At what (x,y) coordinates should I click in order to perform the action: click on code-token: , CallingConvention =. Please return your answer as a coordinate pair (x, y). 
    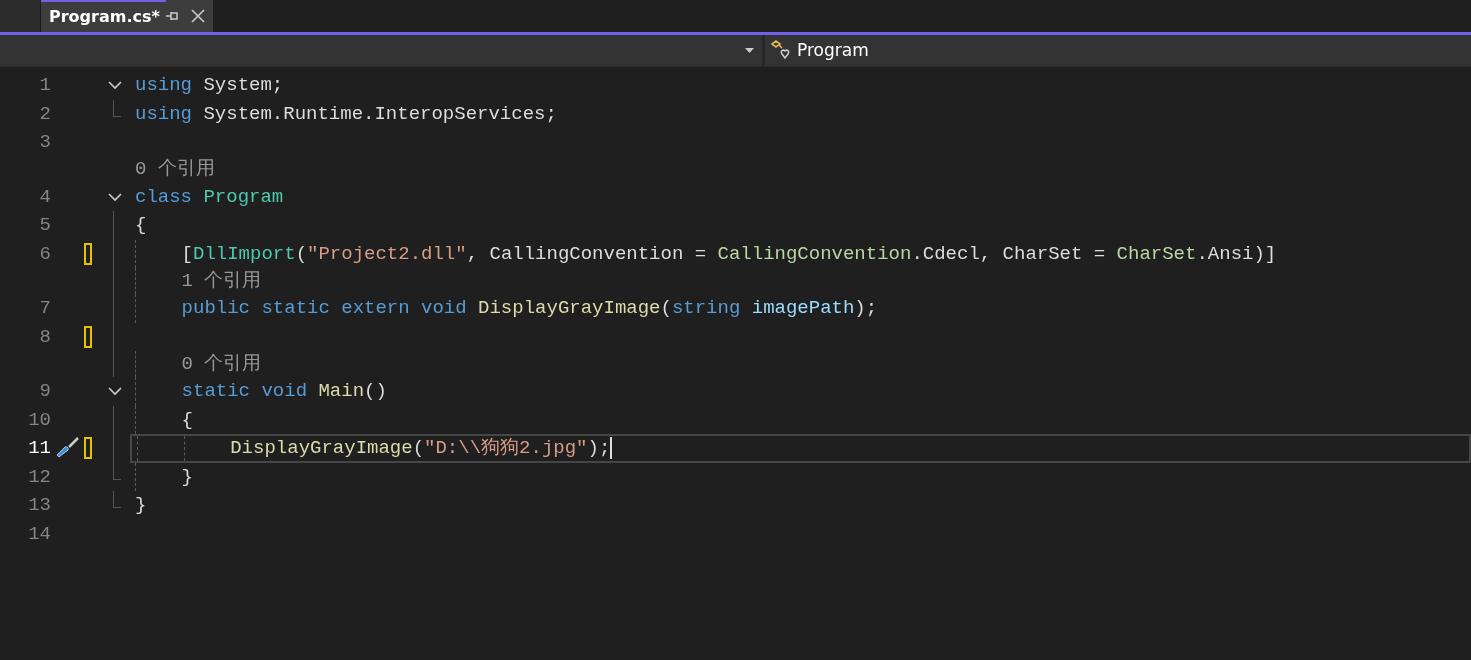
    Looking at the image, I should click on (587, 254).